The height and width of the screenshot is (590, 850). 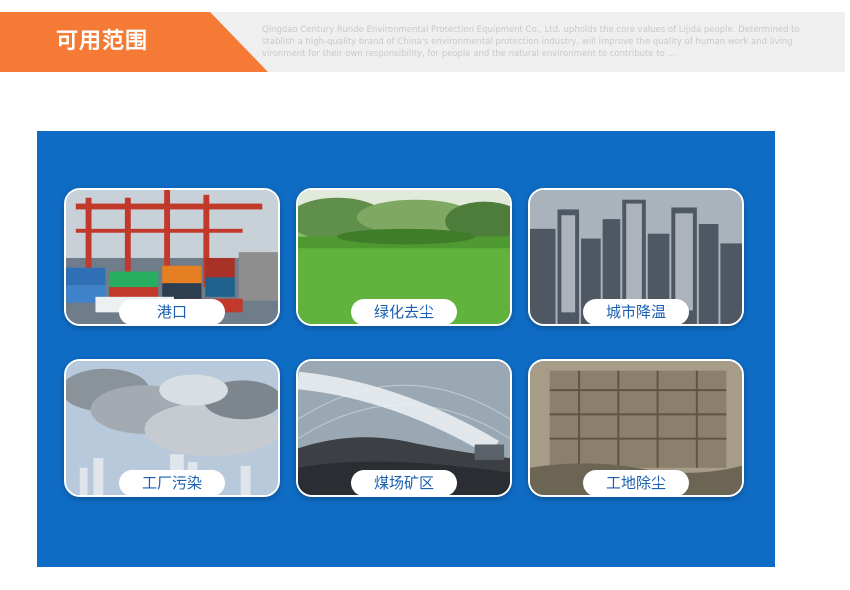 What do you see at coordinates (636, 428) in the screenshot?
I see `card-construction-site: 工地除尘` at bounding box center [636, 428].